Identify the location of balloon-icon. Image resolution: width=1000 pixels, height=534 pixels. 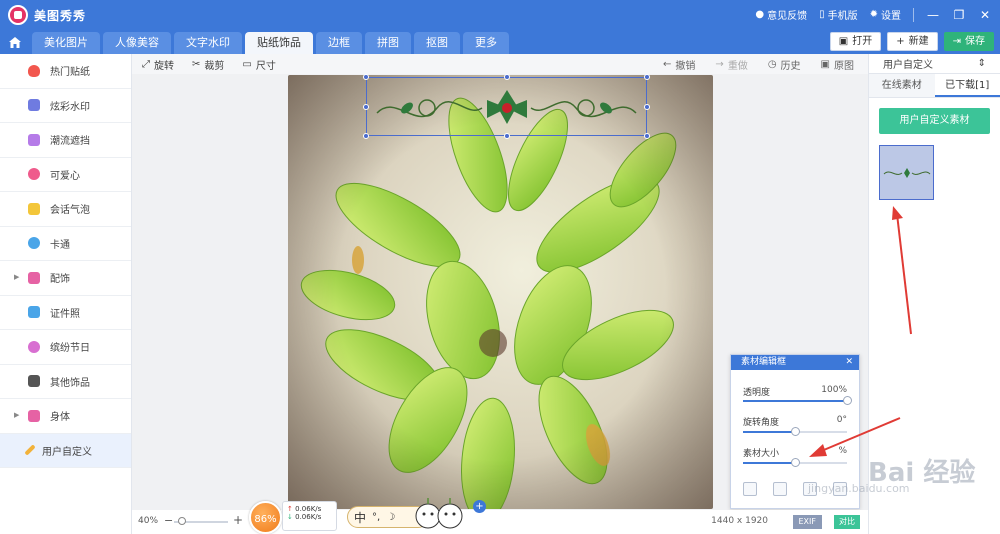
(34, 346).